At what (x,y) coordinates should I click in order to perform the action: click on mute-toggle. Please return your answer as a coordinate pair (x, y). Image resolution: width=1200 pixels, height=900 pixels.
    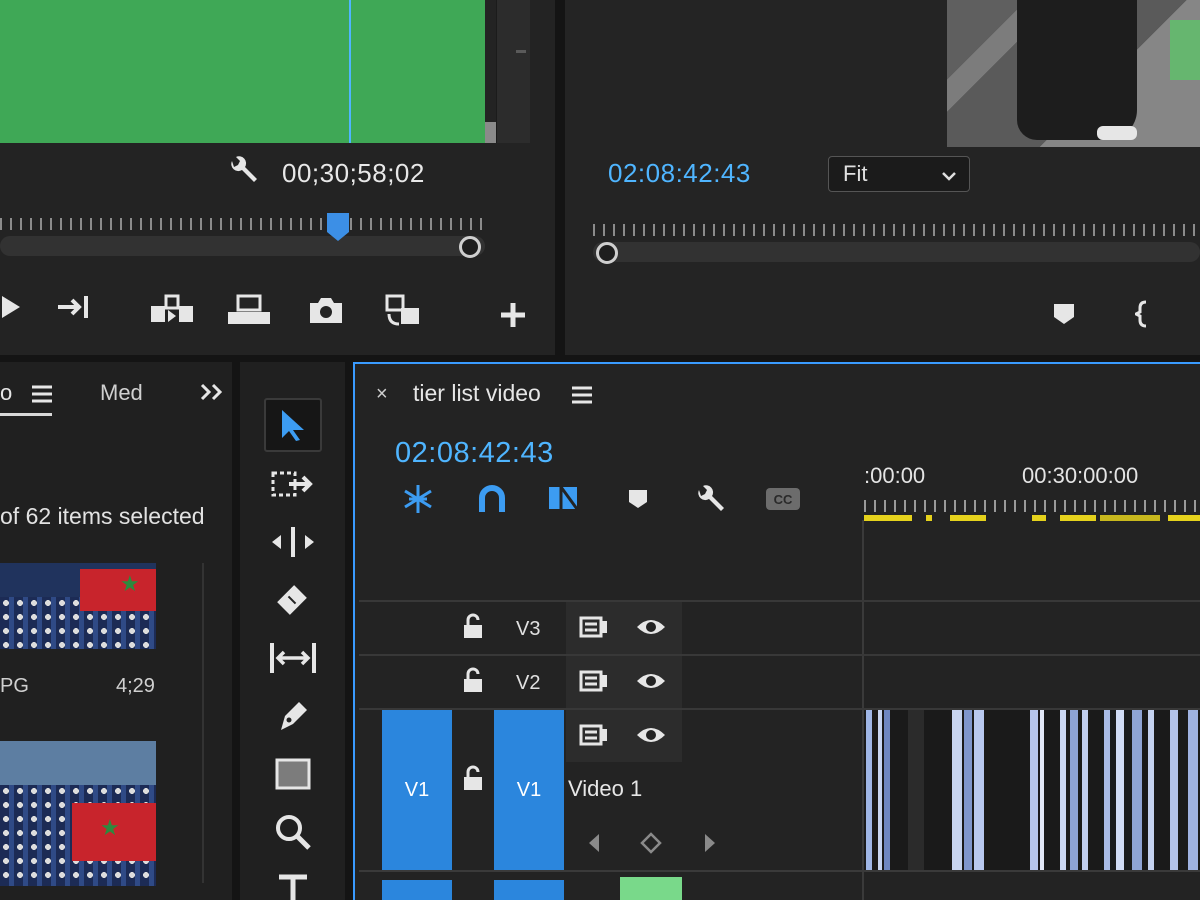
    Looking at the image, I should click on (651, 888).